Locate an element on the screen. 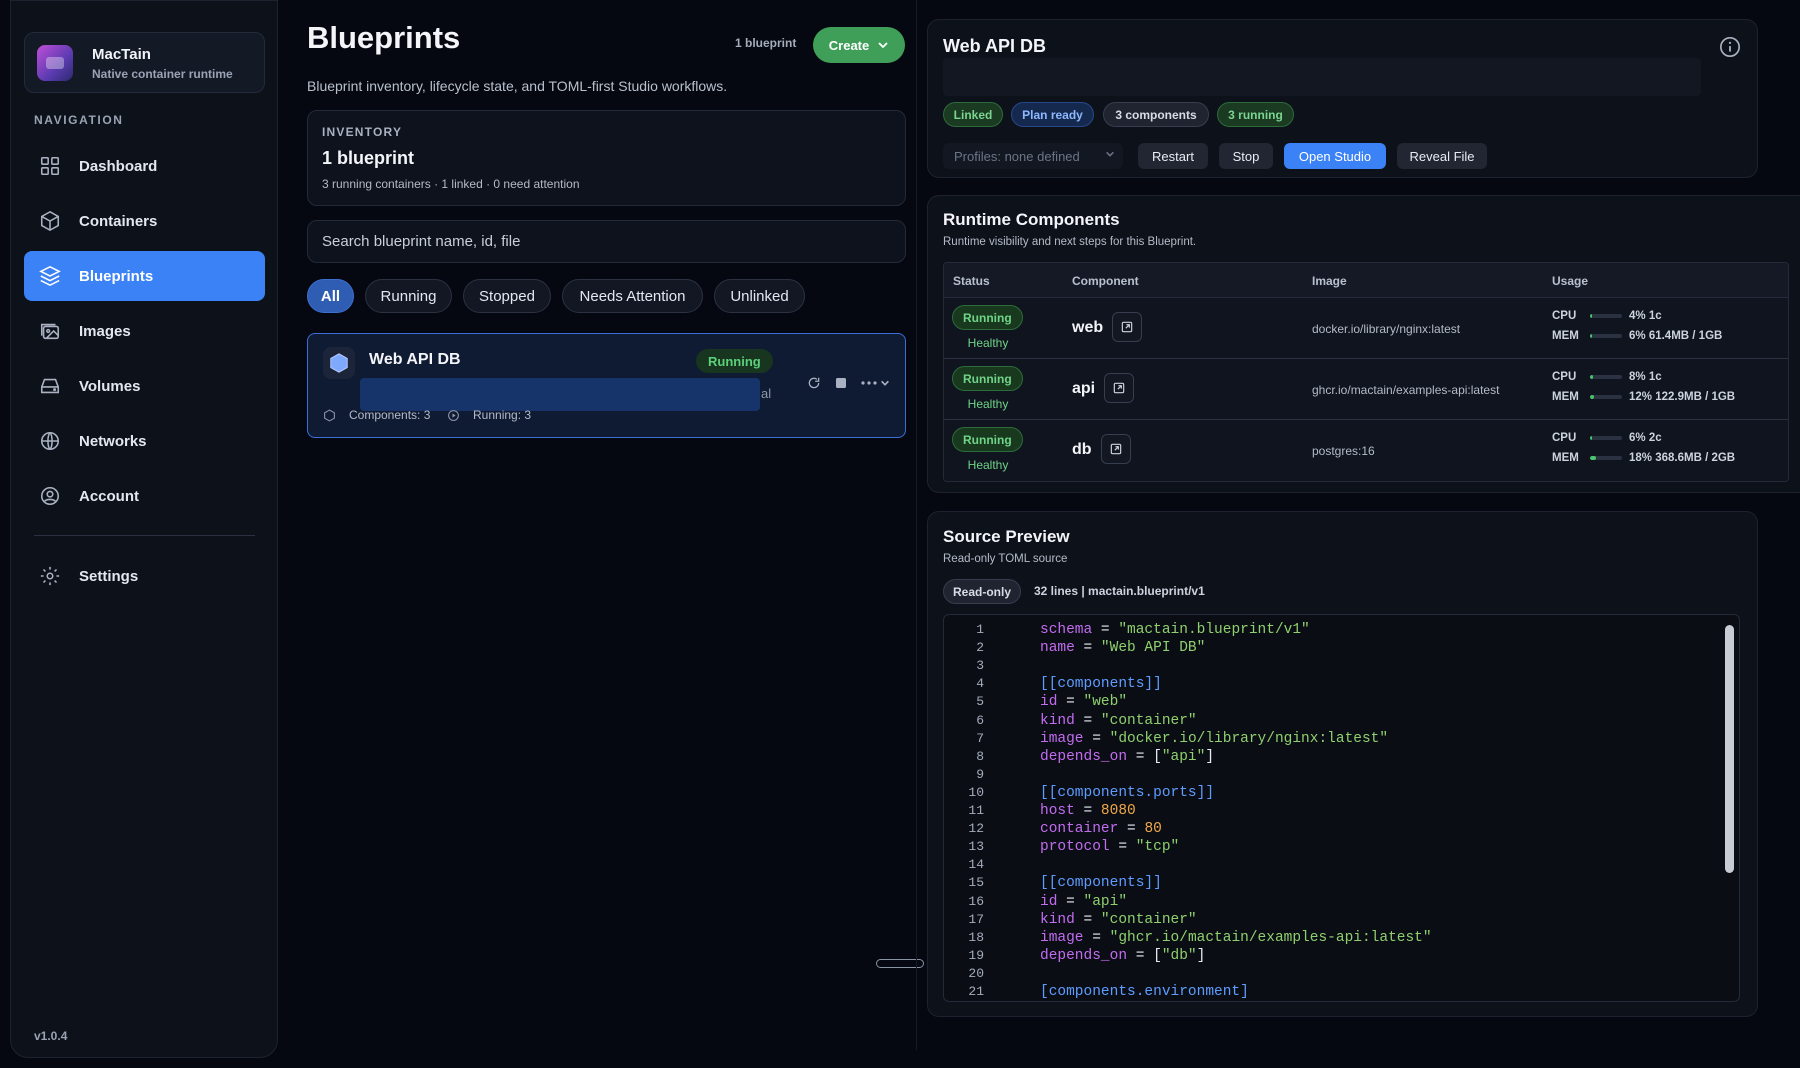  page-title: Blueprints is located at coordinates (384, 37).